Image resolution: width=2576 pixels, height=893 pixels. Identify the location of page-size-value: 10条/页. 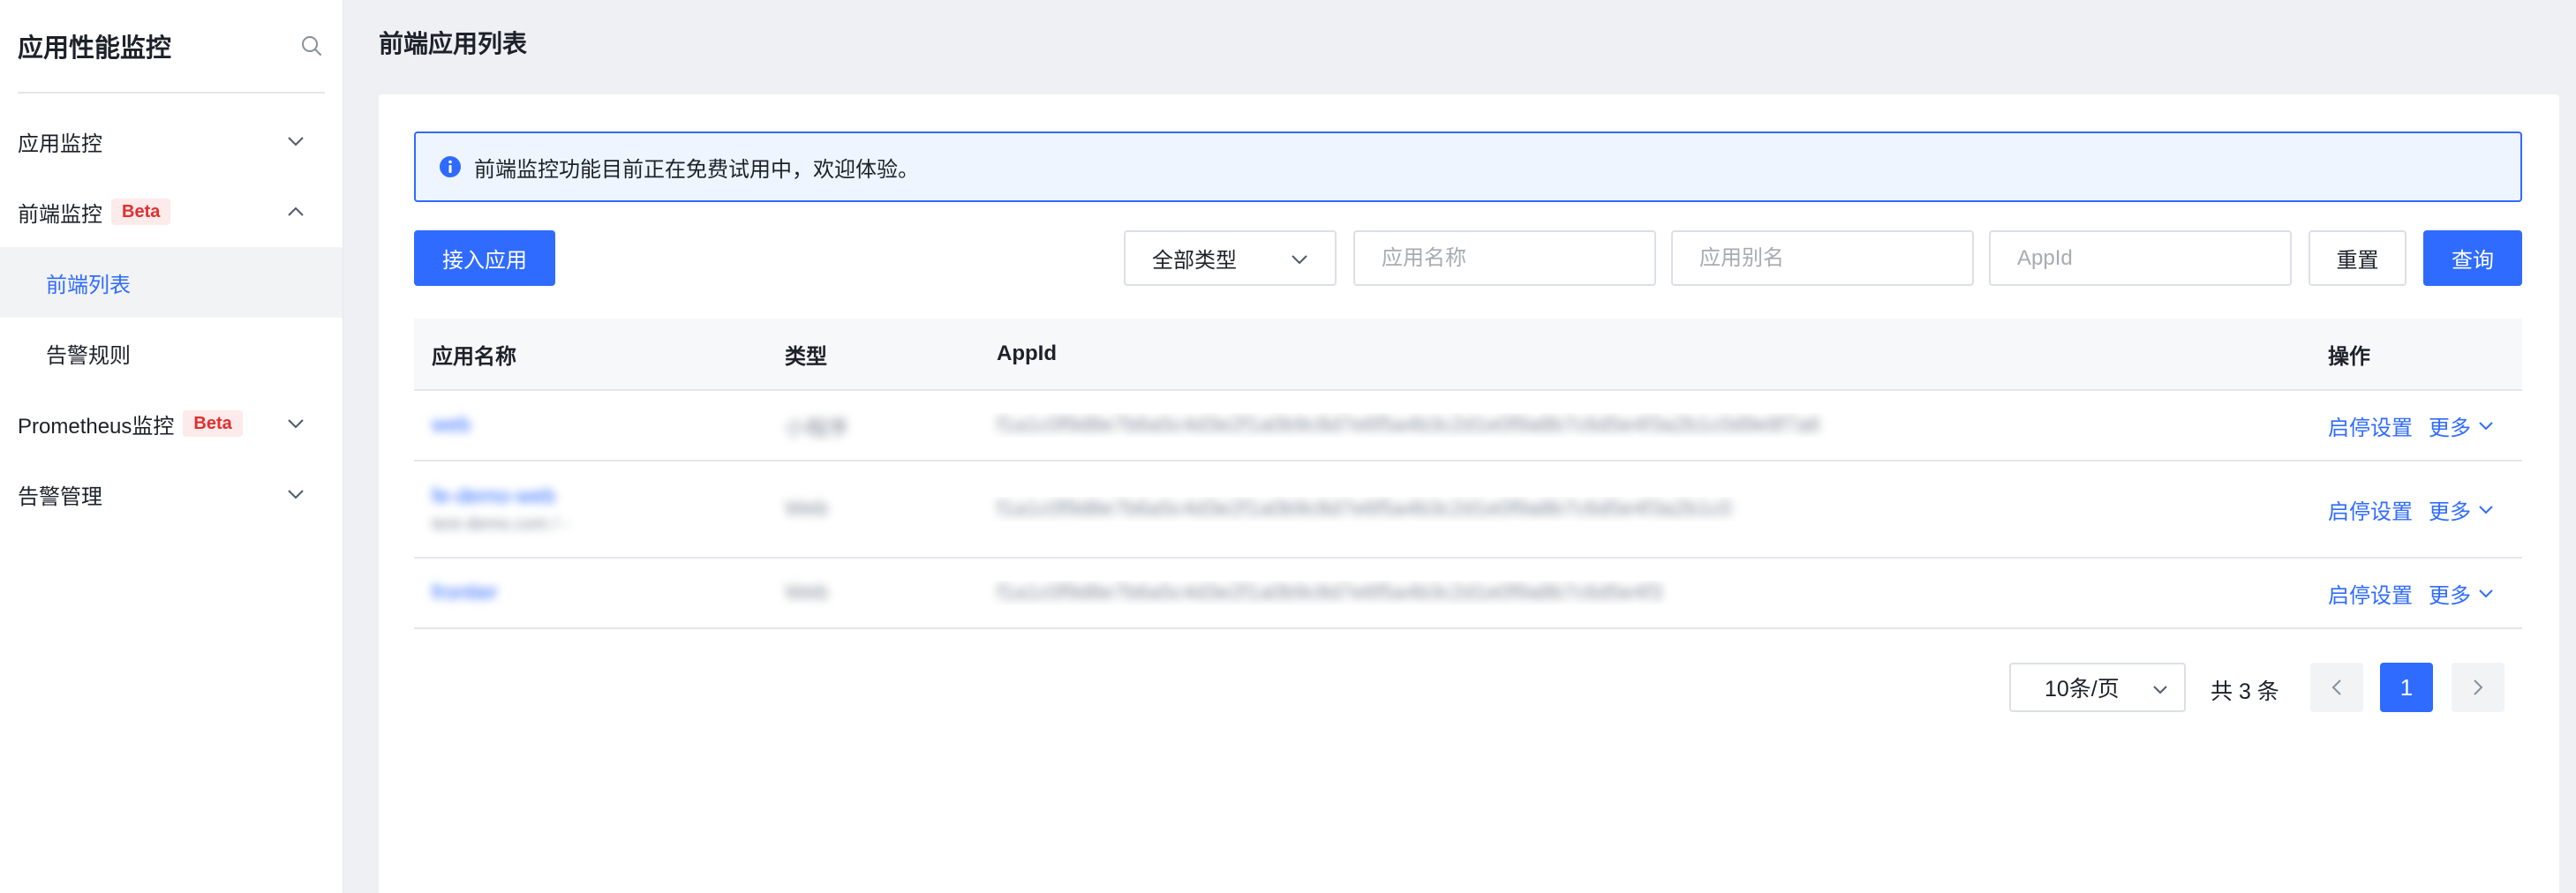
(2083, 690).